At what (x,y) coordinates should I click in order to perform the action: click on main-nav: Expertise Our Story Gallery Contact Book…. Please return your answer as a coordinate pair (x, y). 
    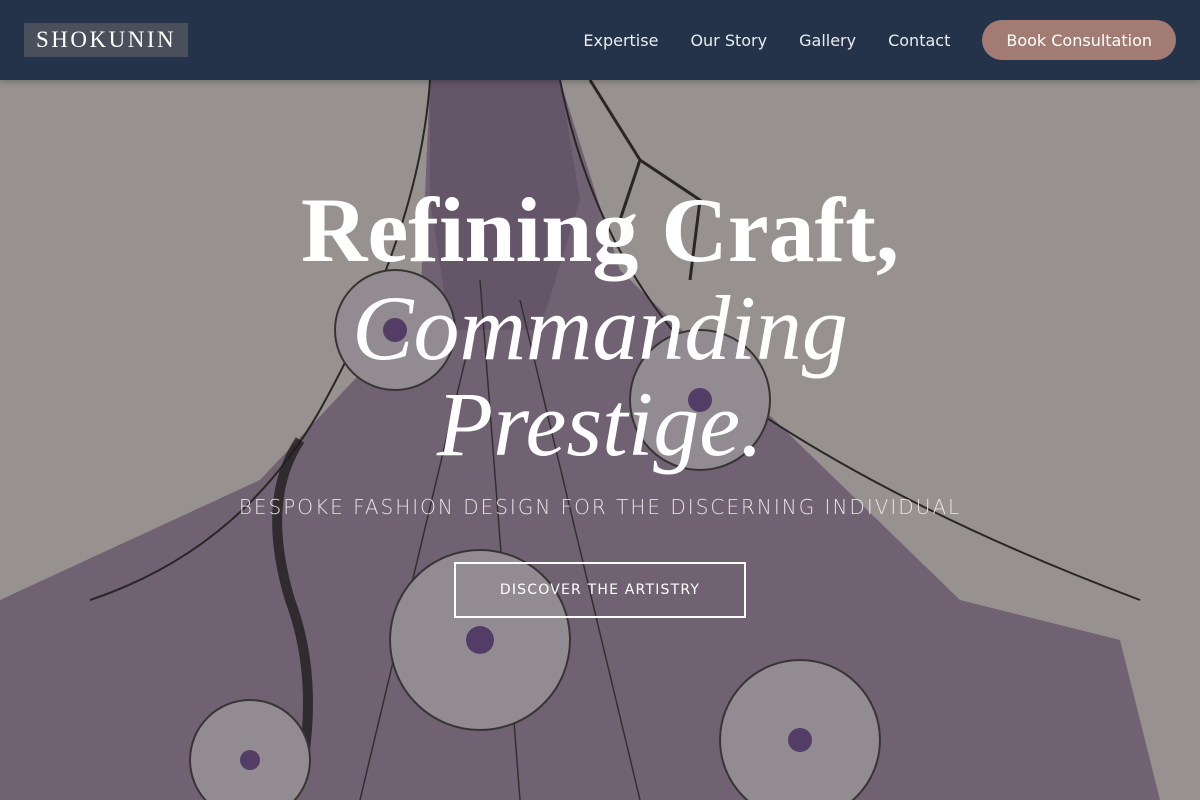
    Looking at the image, I should click on (879, 40).